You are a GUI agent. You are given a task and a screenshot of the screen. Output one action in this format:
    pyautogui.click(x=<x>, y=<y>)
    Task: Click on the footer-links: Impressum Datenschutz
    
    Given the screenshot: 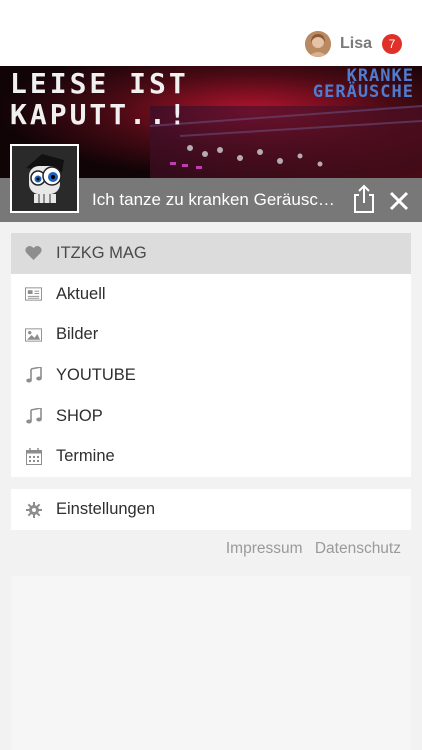 What is the action you would take?
    pyautogui.click(x=313, y=549)
    